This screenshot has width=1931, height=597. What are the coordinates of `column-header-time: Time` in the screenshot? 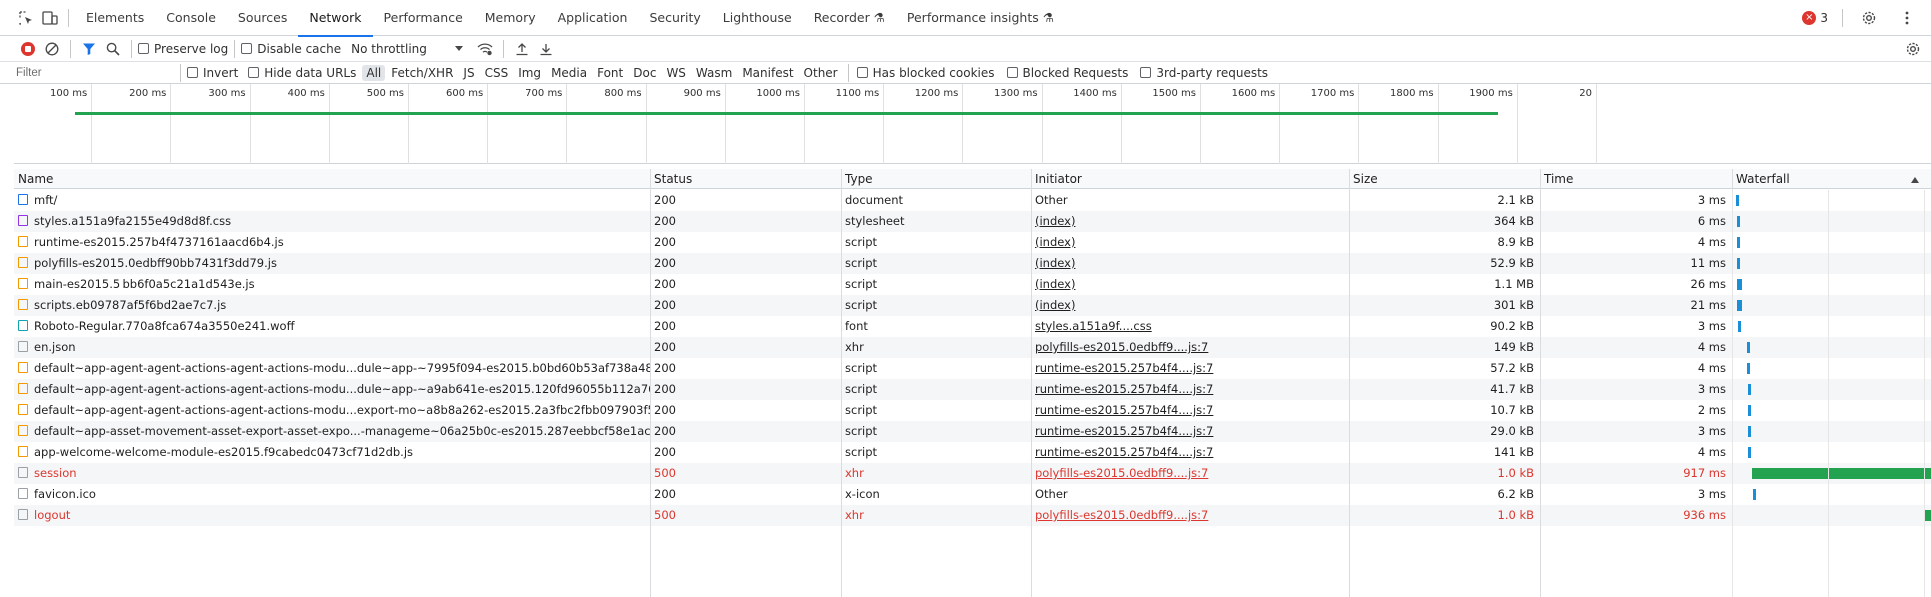 It's located at (1636, 179).